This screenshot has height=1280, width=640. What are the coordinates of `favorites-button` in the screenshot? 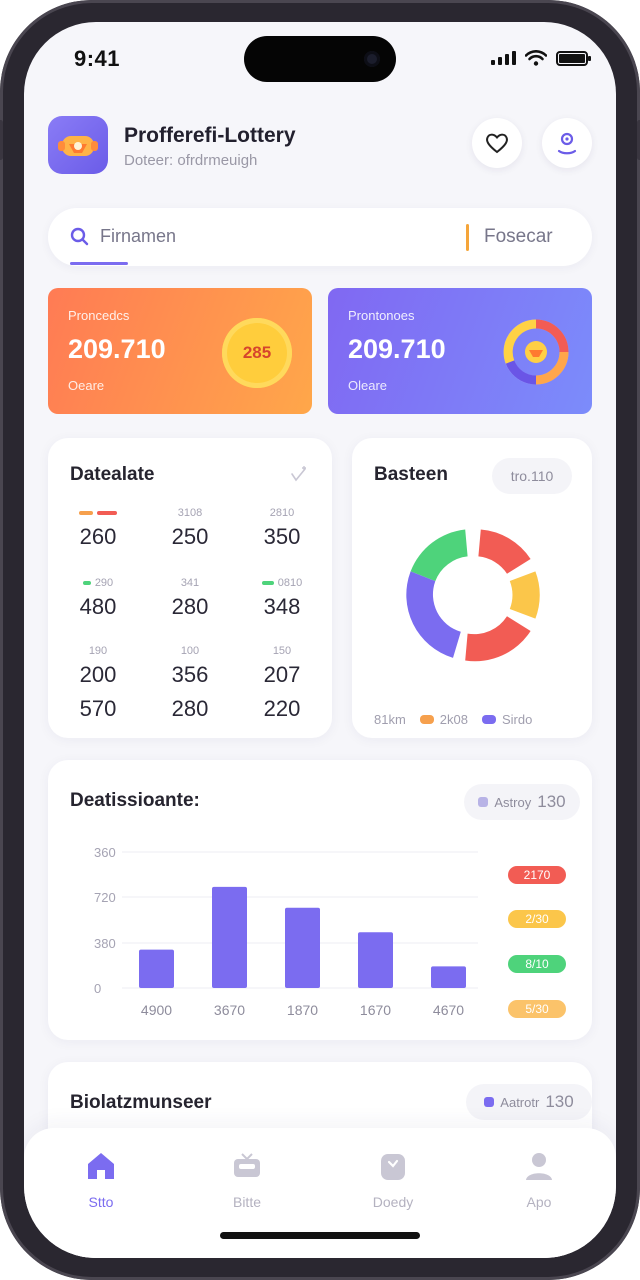 It's located at (497, 143).